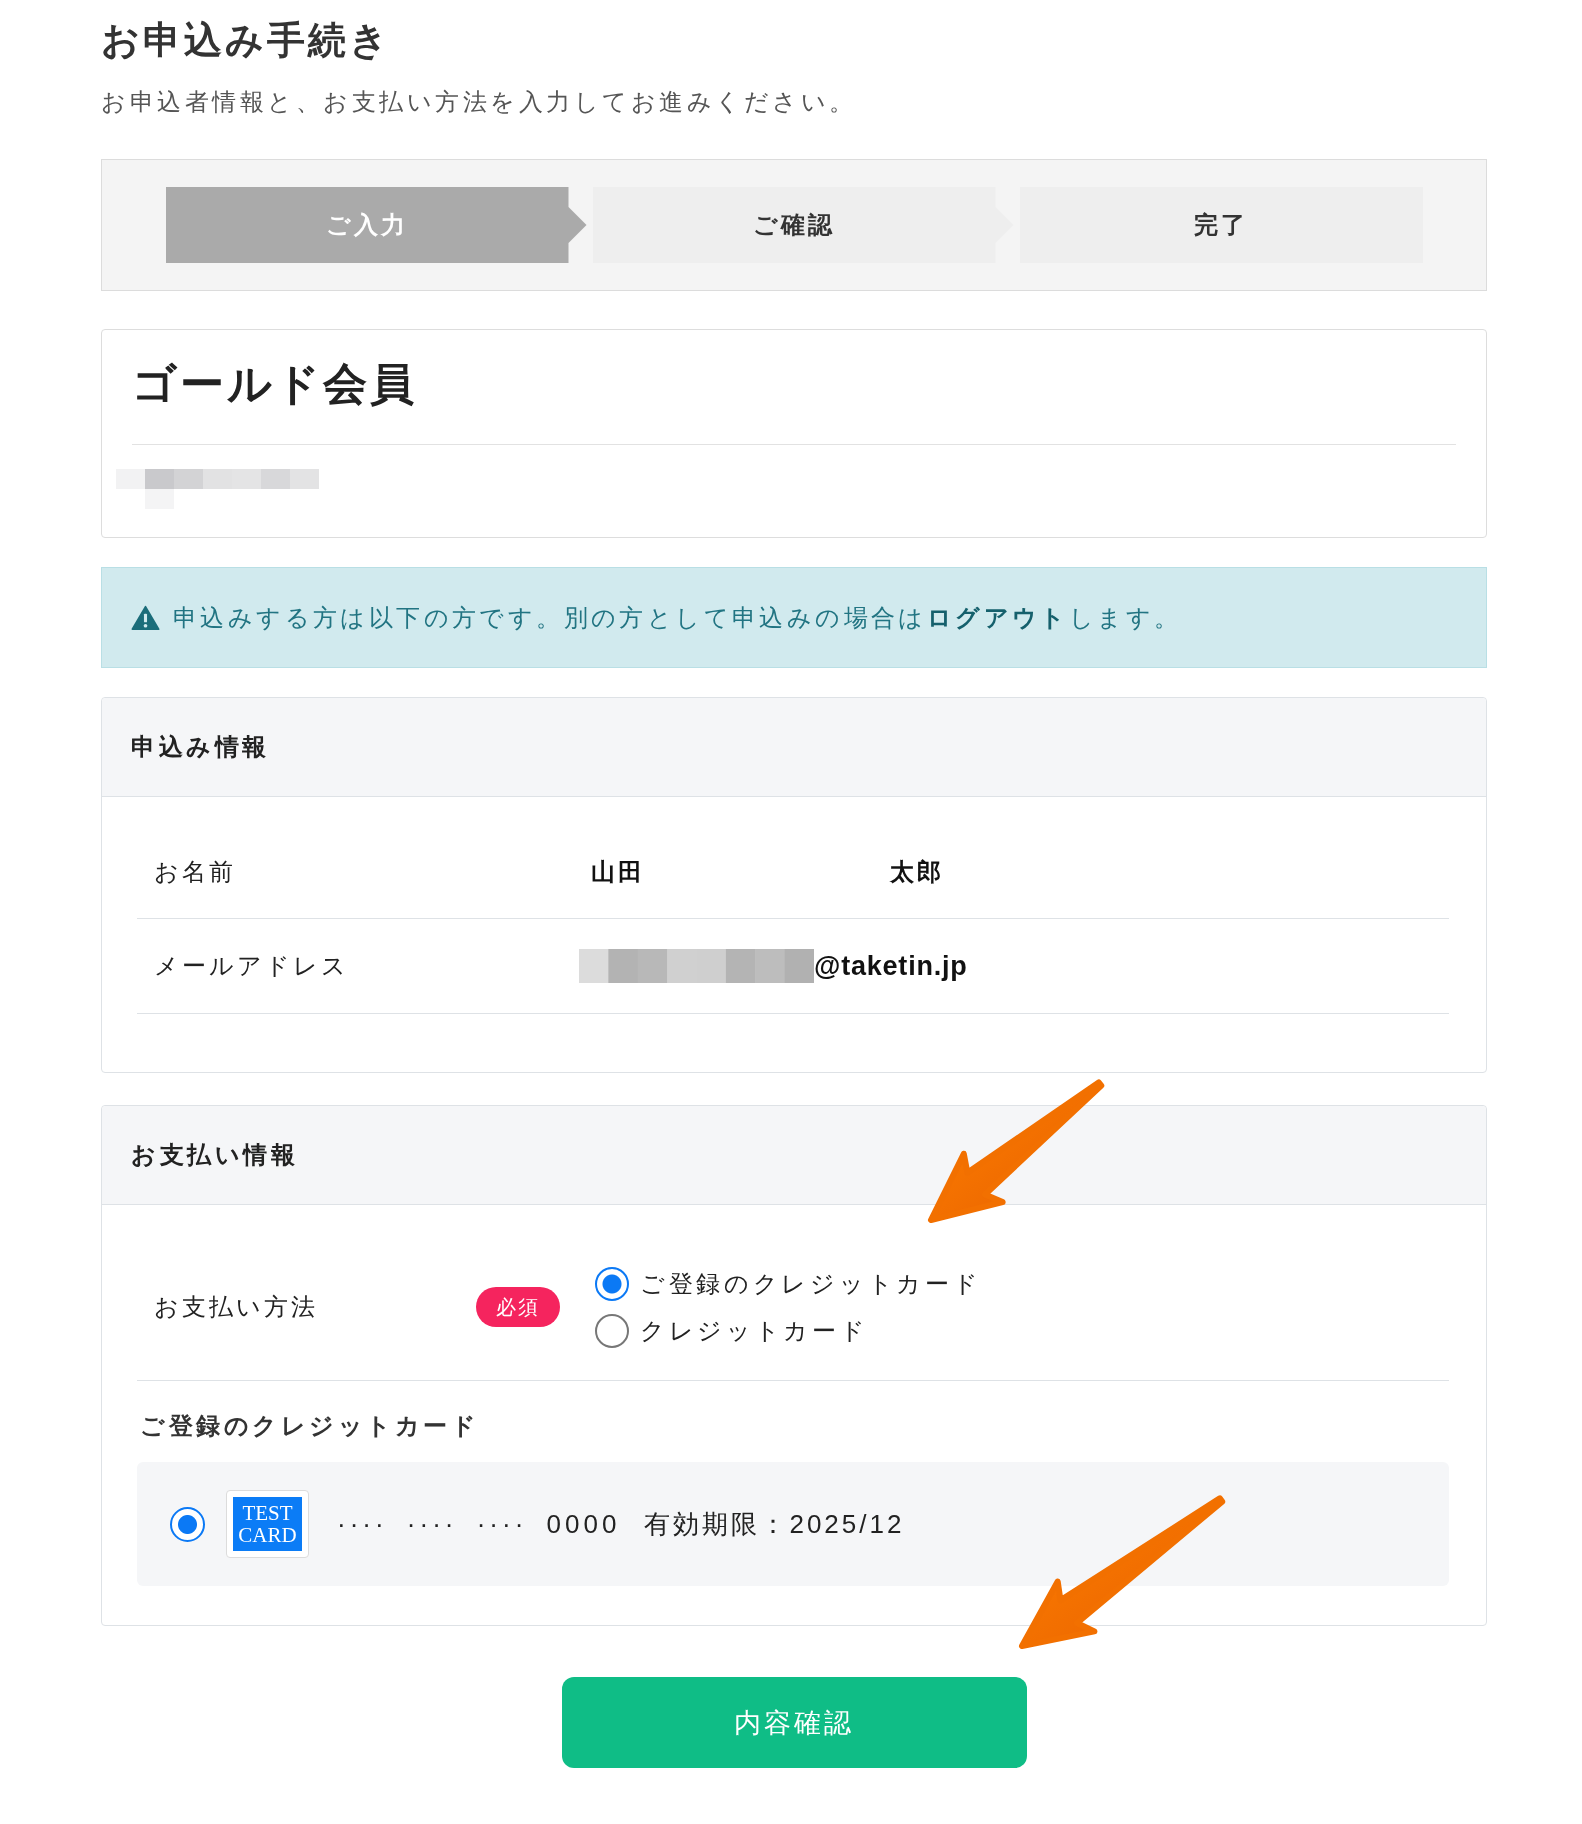  Describe the element at coordinates (811, 1283) in the screenshot. I see `option-label: ご登録のクレジットカード` at that location.